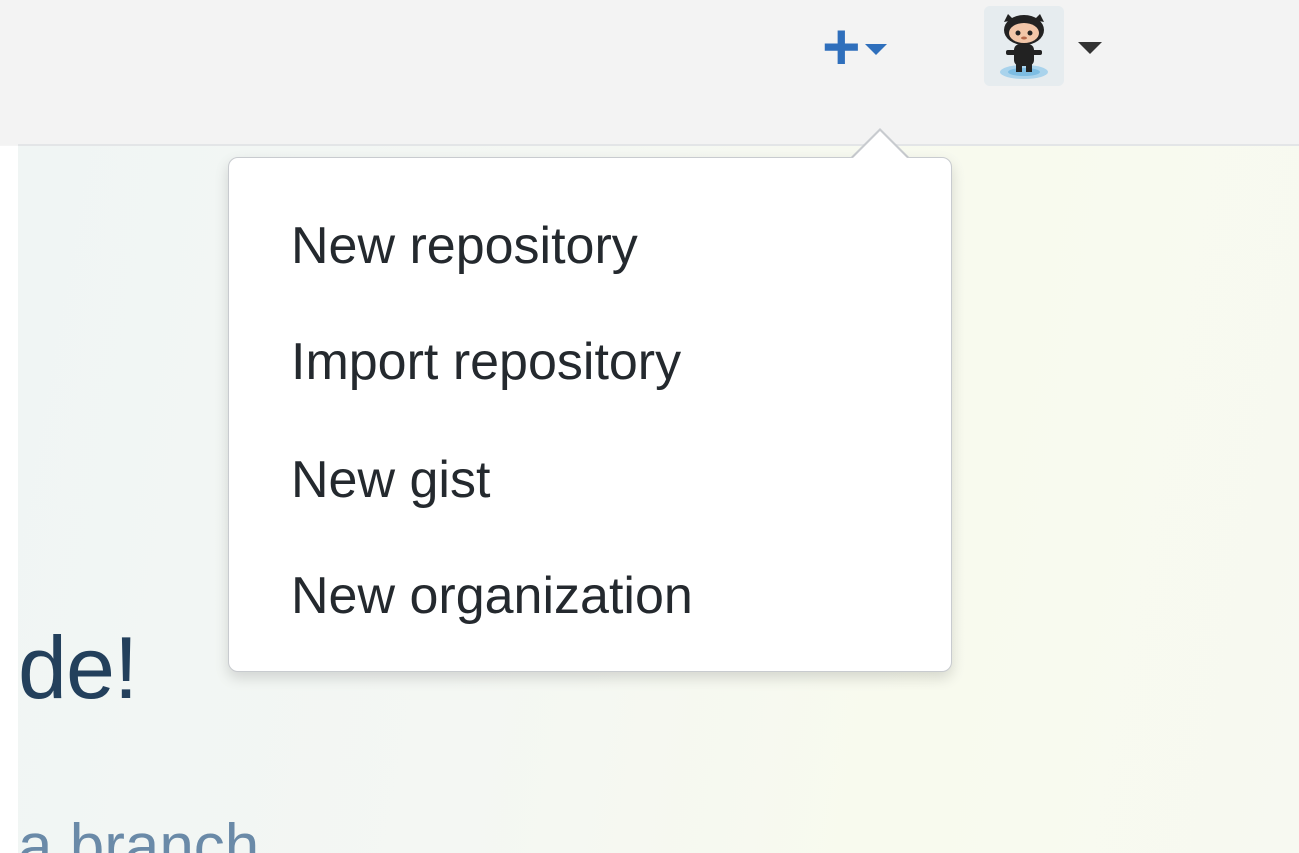 Image resolution: width=1299 pixels, height=853 pixels. What do you see at coordinates (486, 362) in the screenshot?
I see `menu-item-import-repository: Import repository` at bounding box center [486, 362].